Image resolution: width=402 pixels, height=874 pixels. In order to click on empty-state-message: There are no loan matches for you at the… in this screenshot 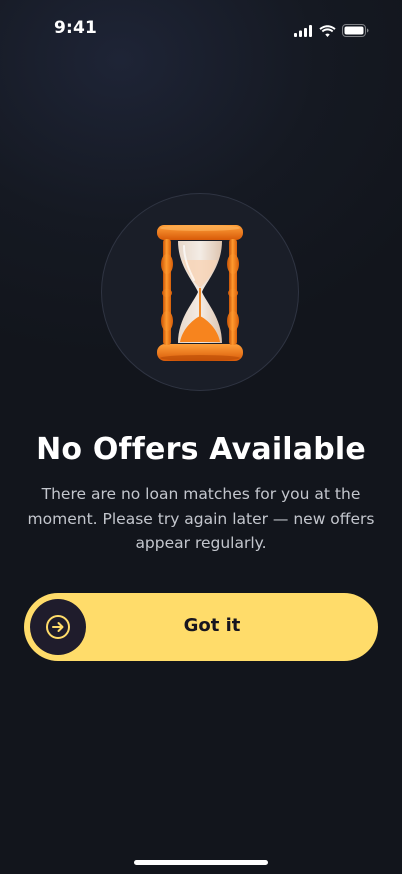, I will do `click(201, 518)`.